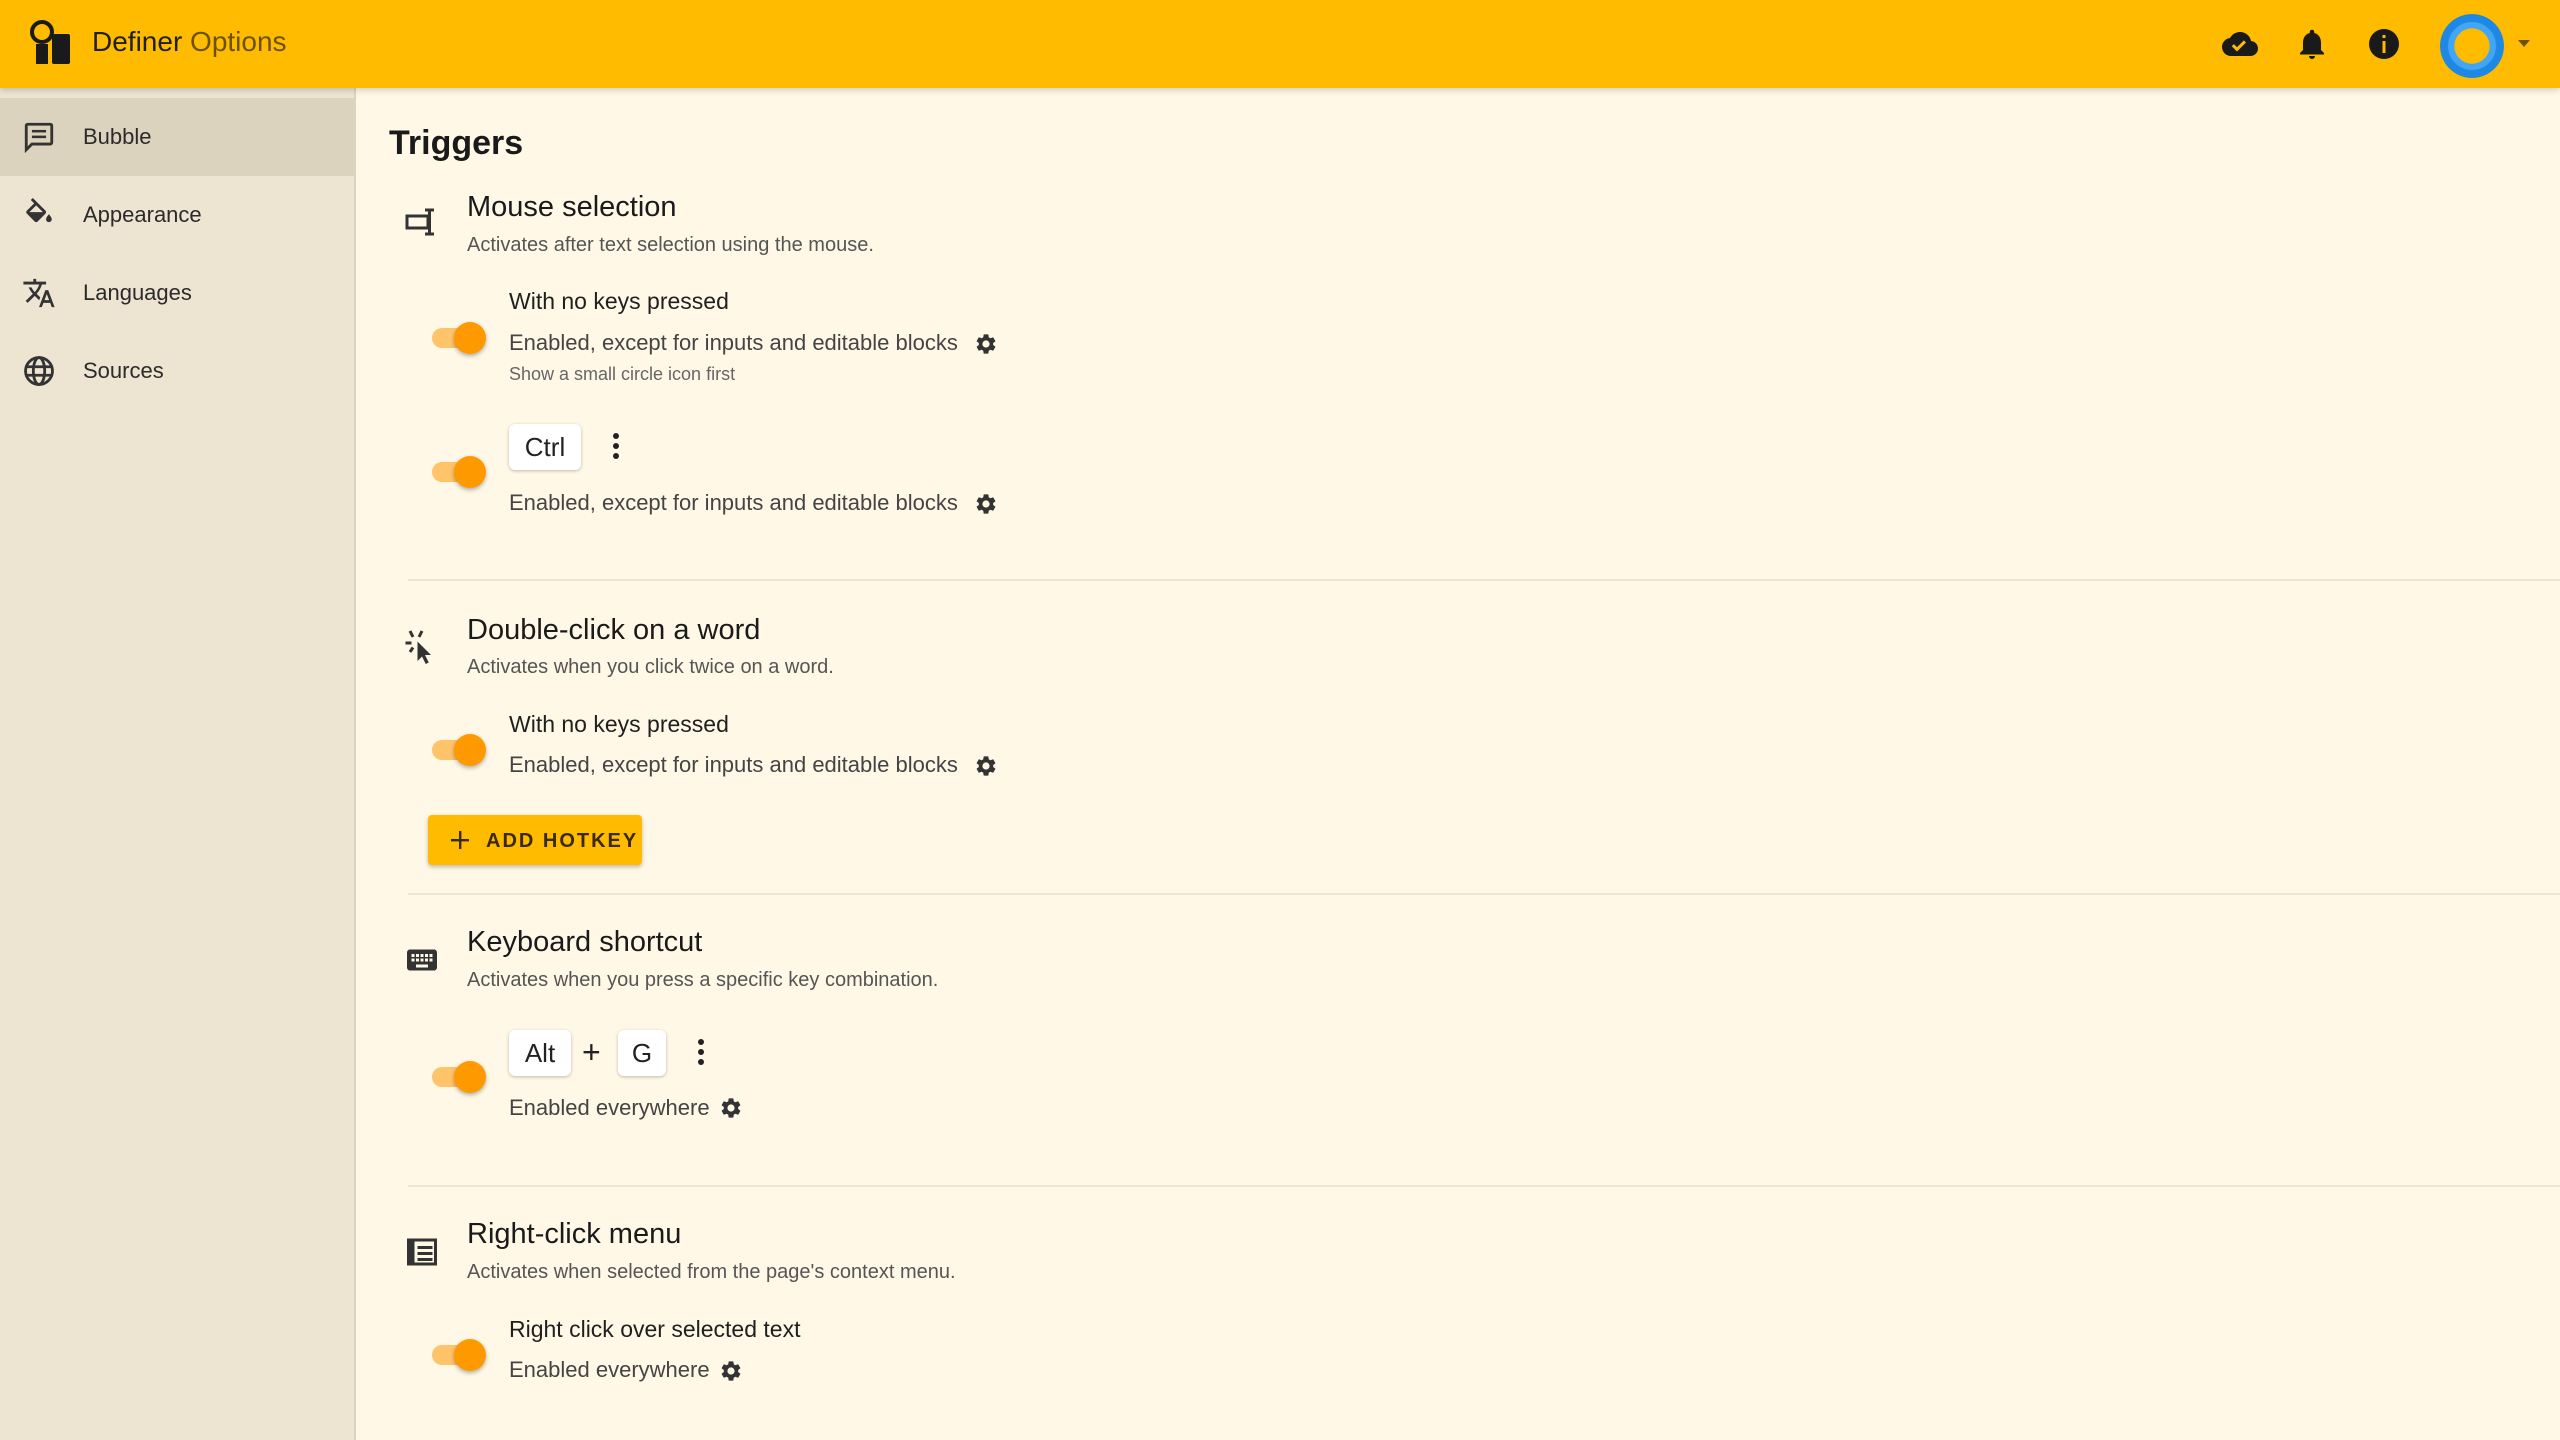 Image resolution: width=2560 pixels, height=1440 pixels. I want to click on sidebar-item-bubble: Bubble, so click(177, 137).